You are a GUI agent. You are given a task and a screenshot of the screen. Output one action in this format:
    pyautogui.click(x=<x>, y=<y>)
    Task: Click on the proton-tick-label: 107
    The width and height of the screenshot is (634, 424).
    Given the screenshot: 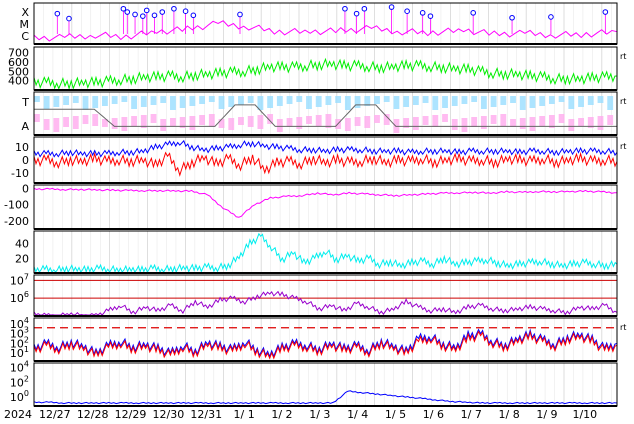 What is the action you would take?
    pyautogui.click(x=19, y=279)
    